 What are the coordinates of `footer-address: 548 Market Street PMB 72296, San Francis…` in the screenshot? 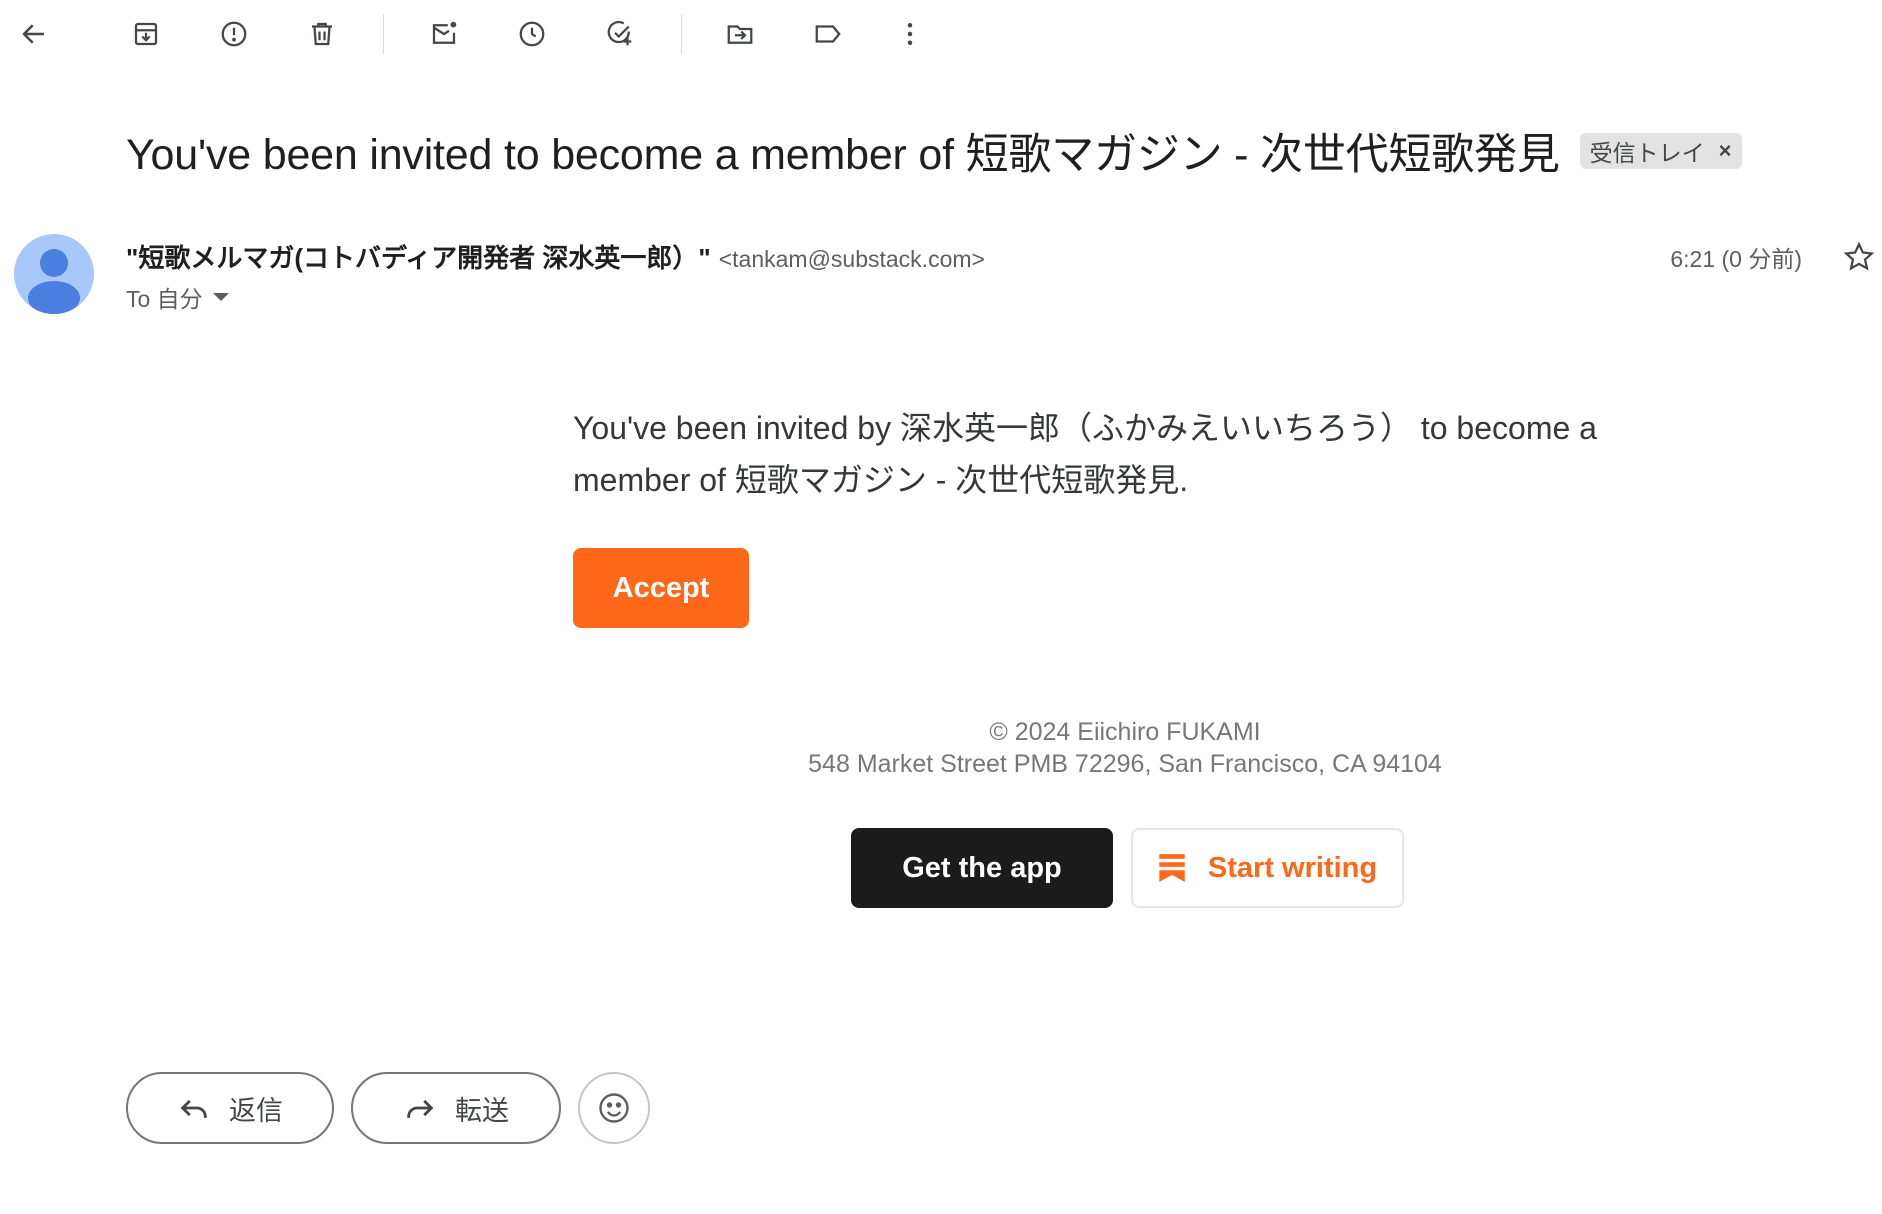 It's located at (1125, 764).